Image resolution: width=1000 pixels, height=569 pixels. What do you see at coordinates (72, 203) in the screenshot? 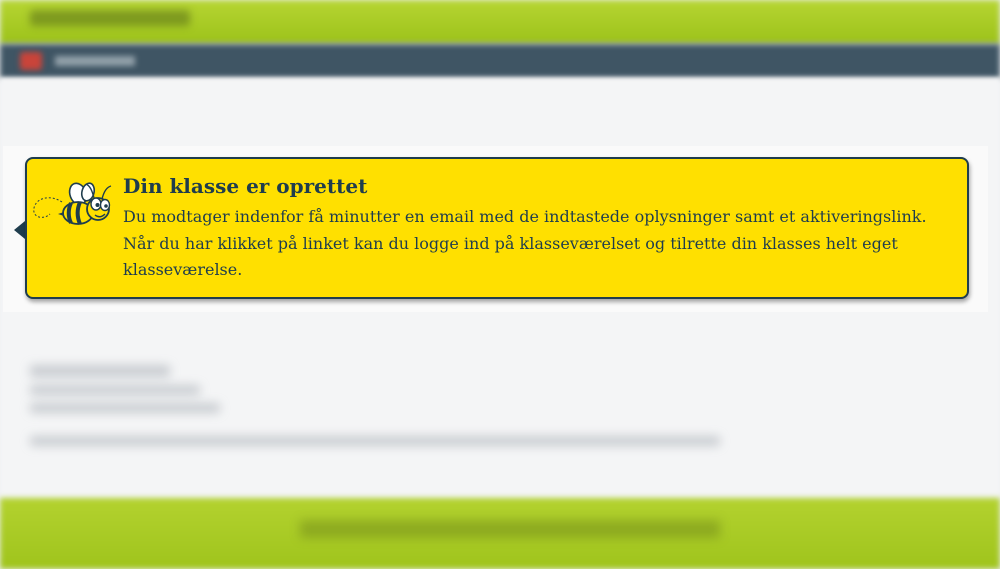
I see `bee-icon` at bounding box center [72, 203].